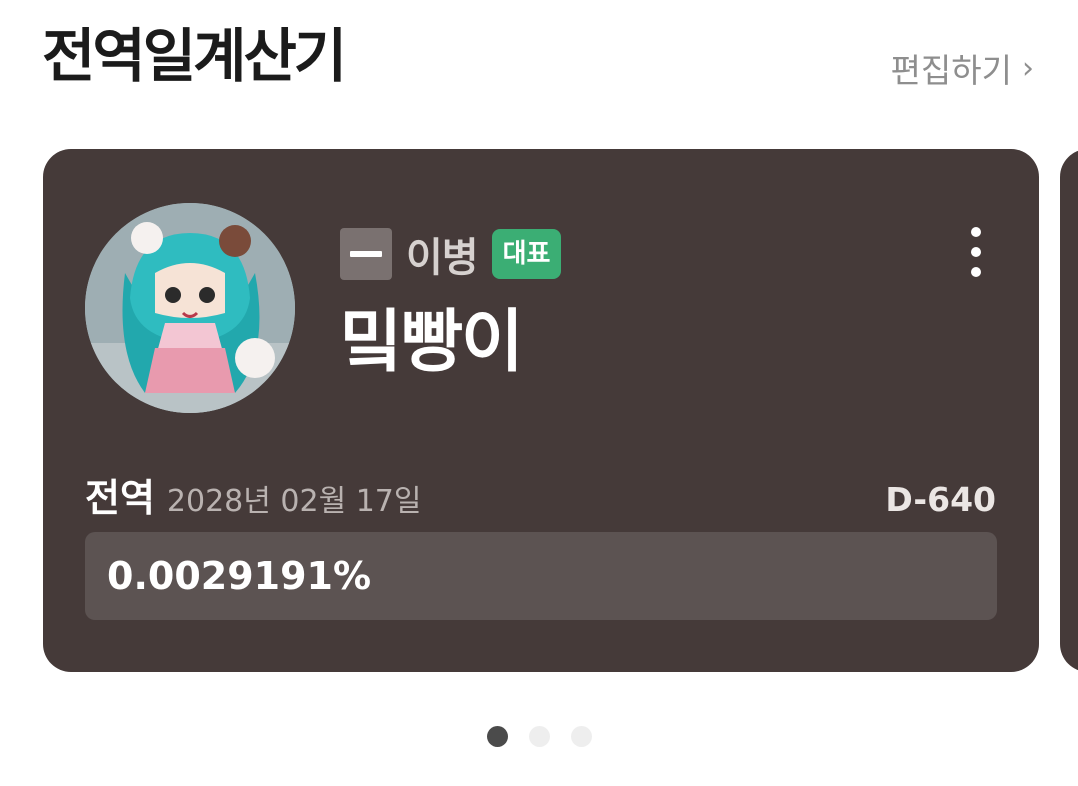  What do you see at coordinates (526, 254) in the screenshot?
I see `primary-badge: 대표` at bounding box center [526, 254].